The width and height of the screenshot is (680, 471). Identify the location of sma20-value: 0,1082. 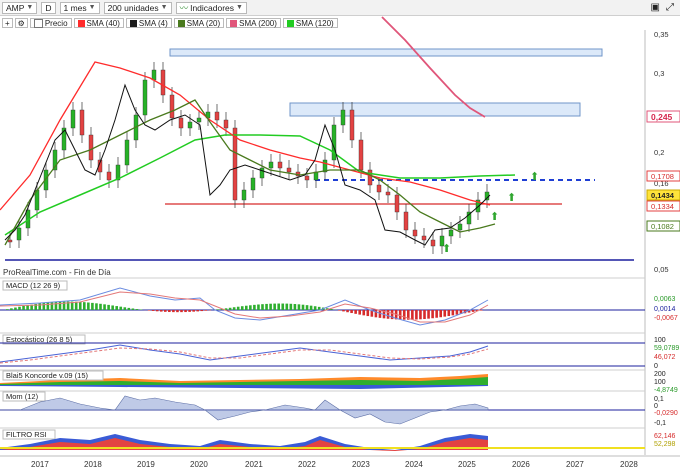
(662, 226).